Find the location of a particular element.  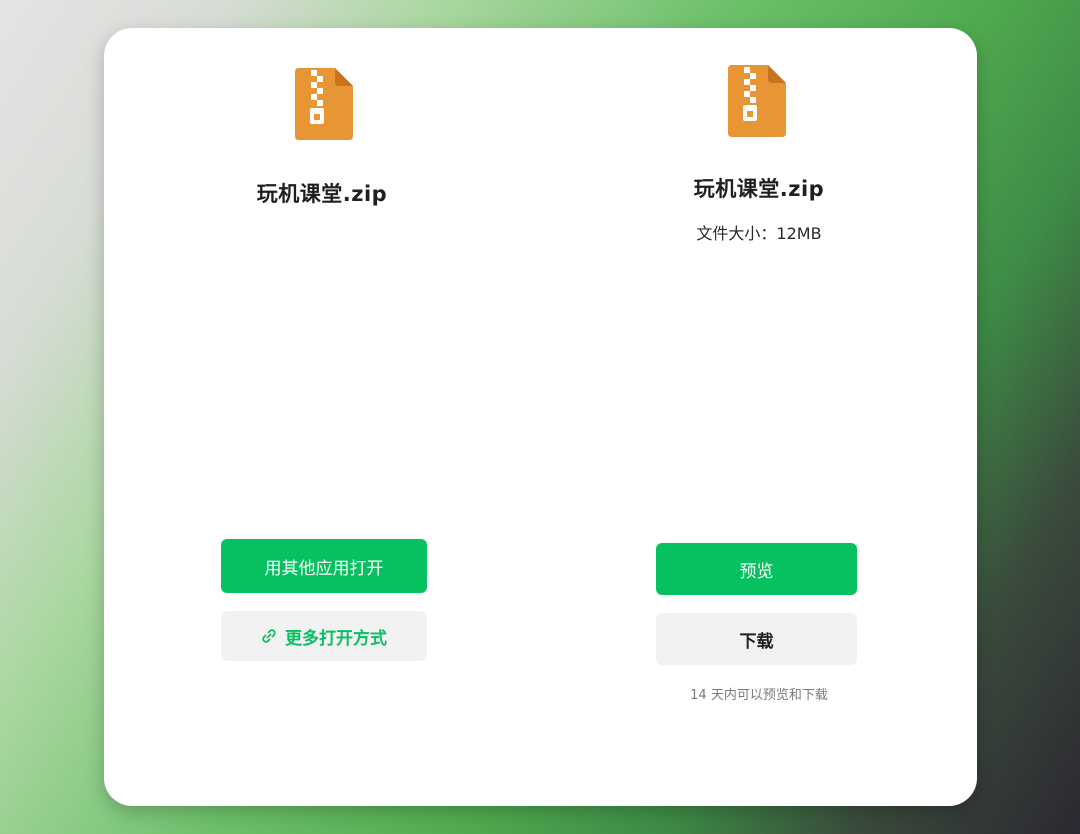

open-with-other-app-label: 用其他应用打开 is located at coordinates (324, 568).